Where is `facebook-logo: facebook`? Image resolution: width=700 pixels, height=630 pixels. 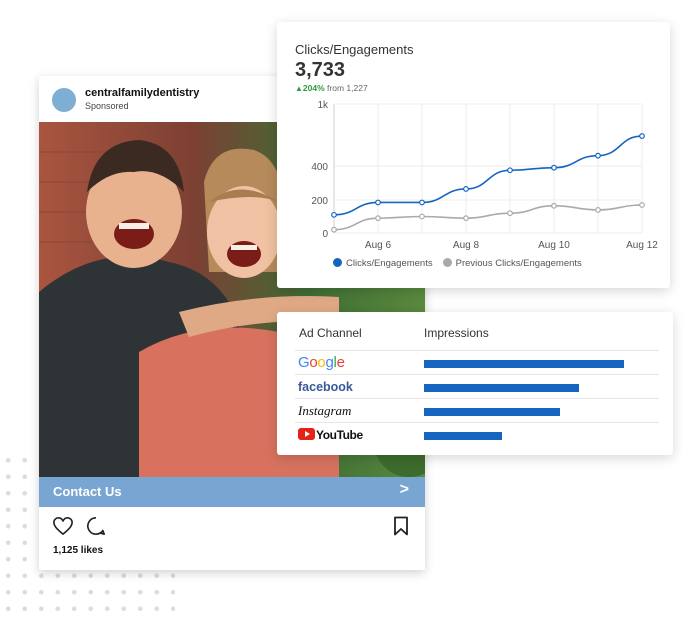
facebook-logo: facebook is located at coordinates (325, 387).